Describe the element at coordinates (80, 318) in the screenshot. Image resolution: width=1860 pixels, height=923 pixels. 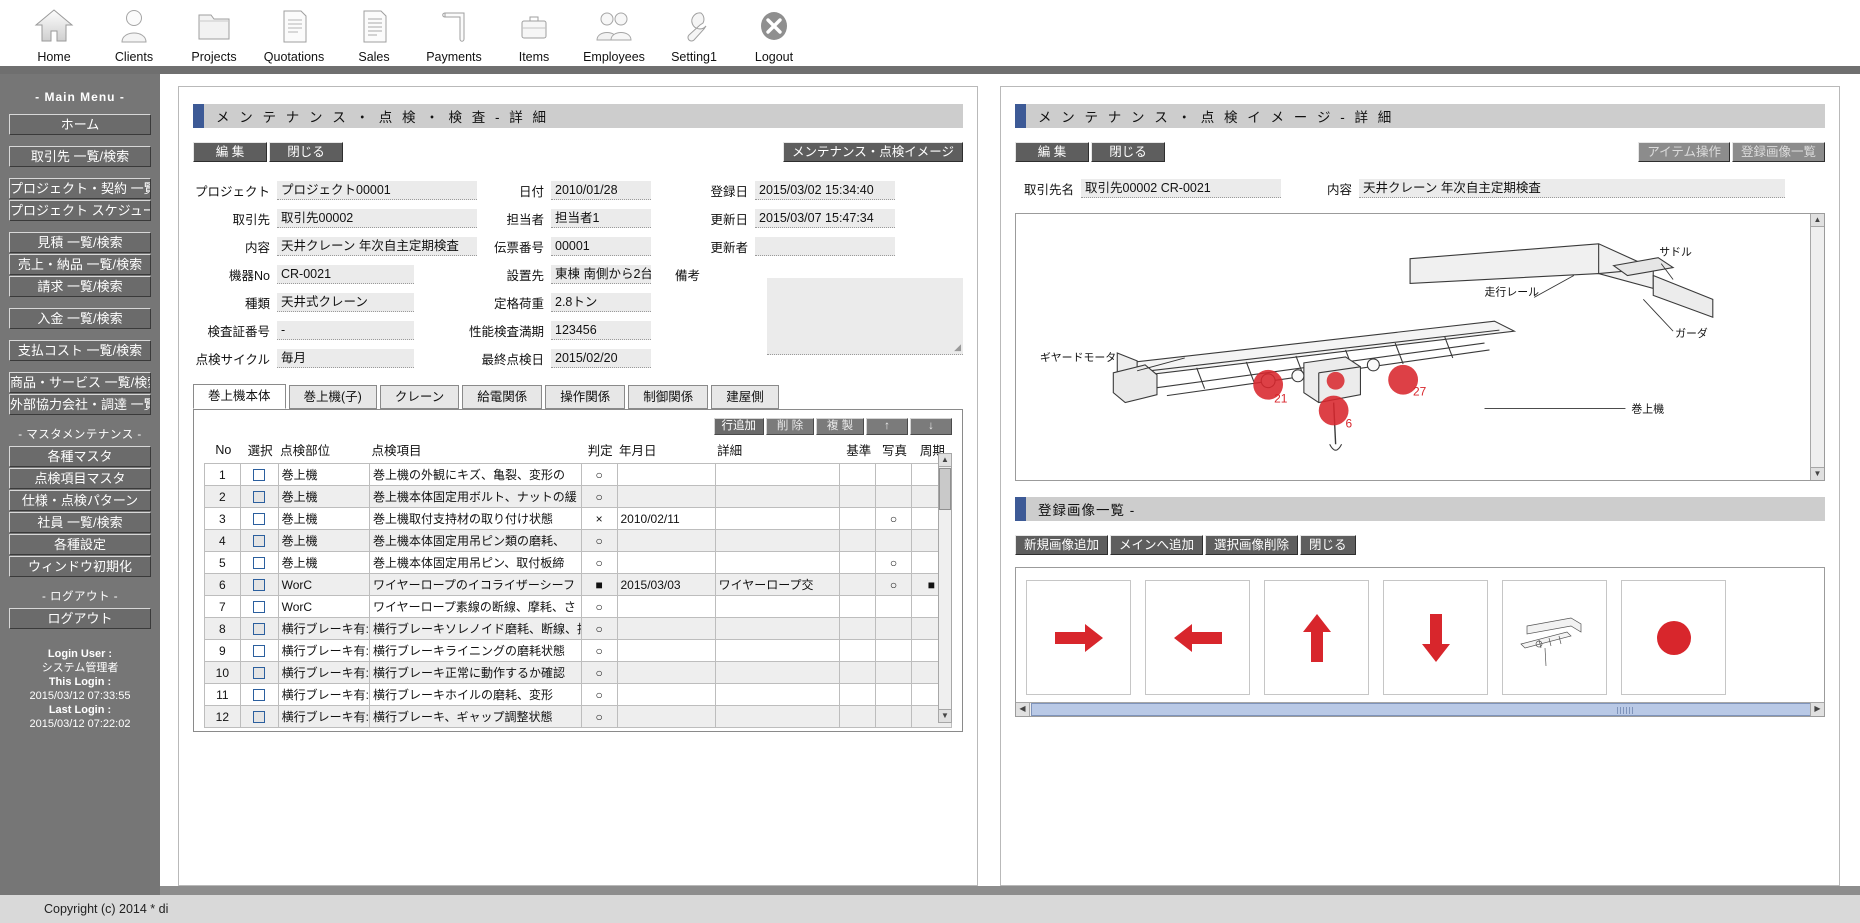
I see `sidebar-item-receipts: 入金 一覧/検索` at that location.